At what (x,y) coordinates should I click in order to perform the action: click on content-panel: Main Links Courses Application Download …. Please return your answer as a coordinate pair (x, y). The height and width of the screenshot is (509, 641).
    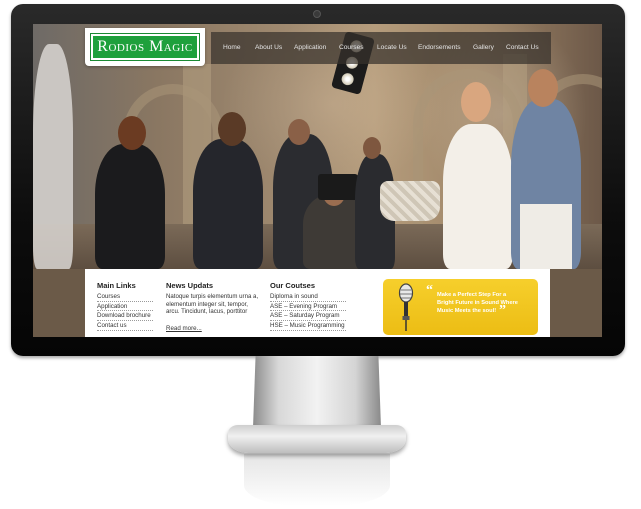
    Looking at the image, I should click on (317, 303).